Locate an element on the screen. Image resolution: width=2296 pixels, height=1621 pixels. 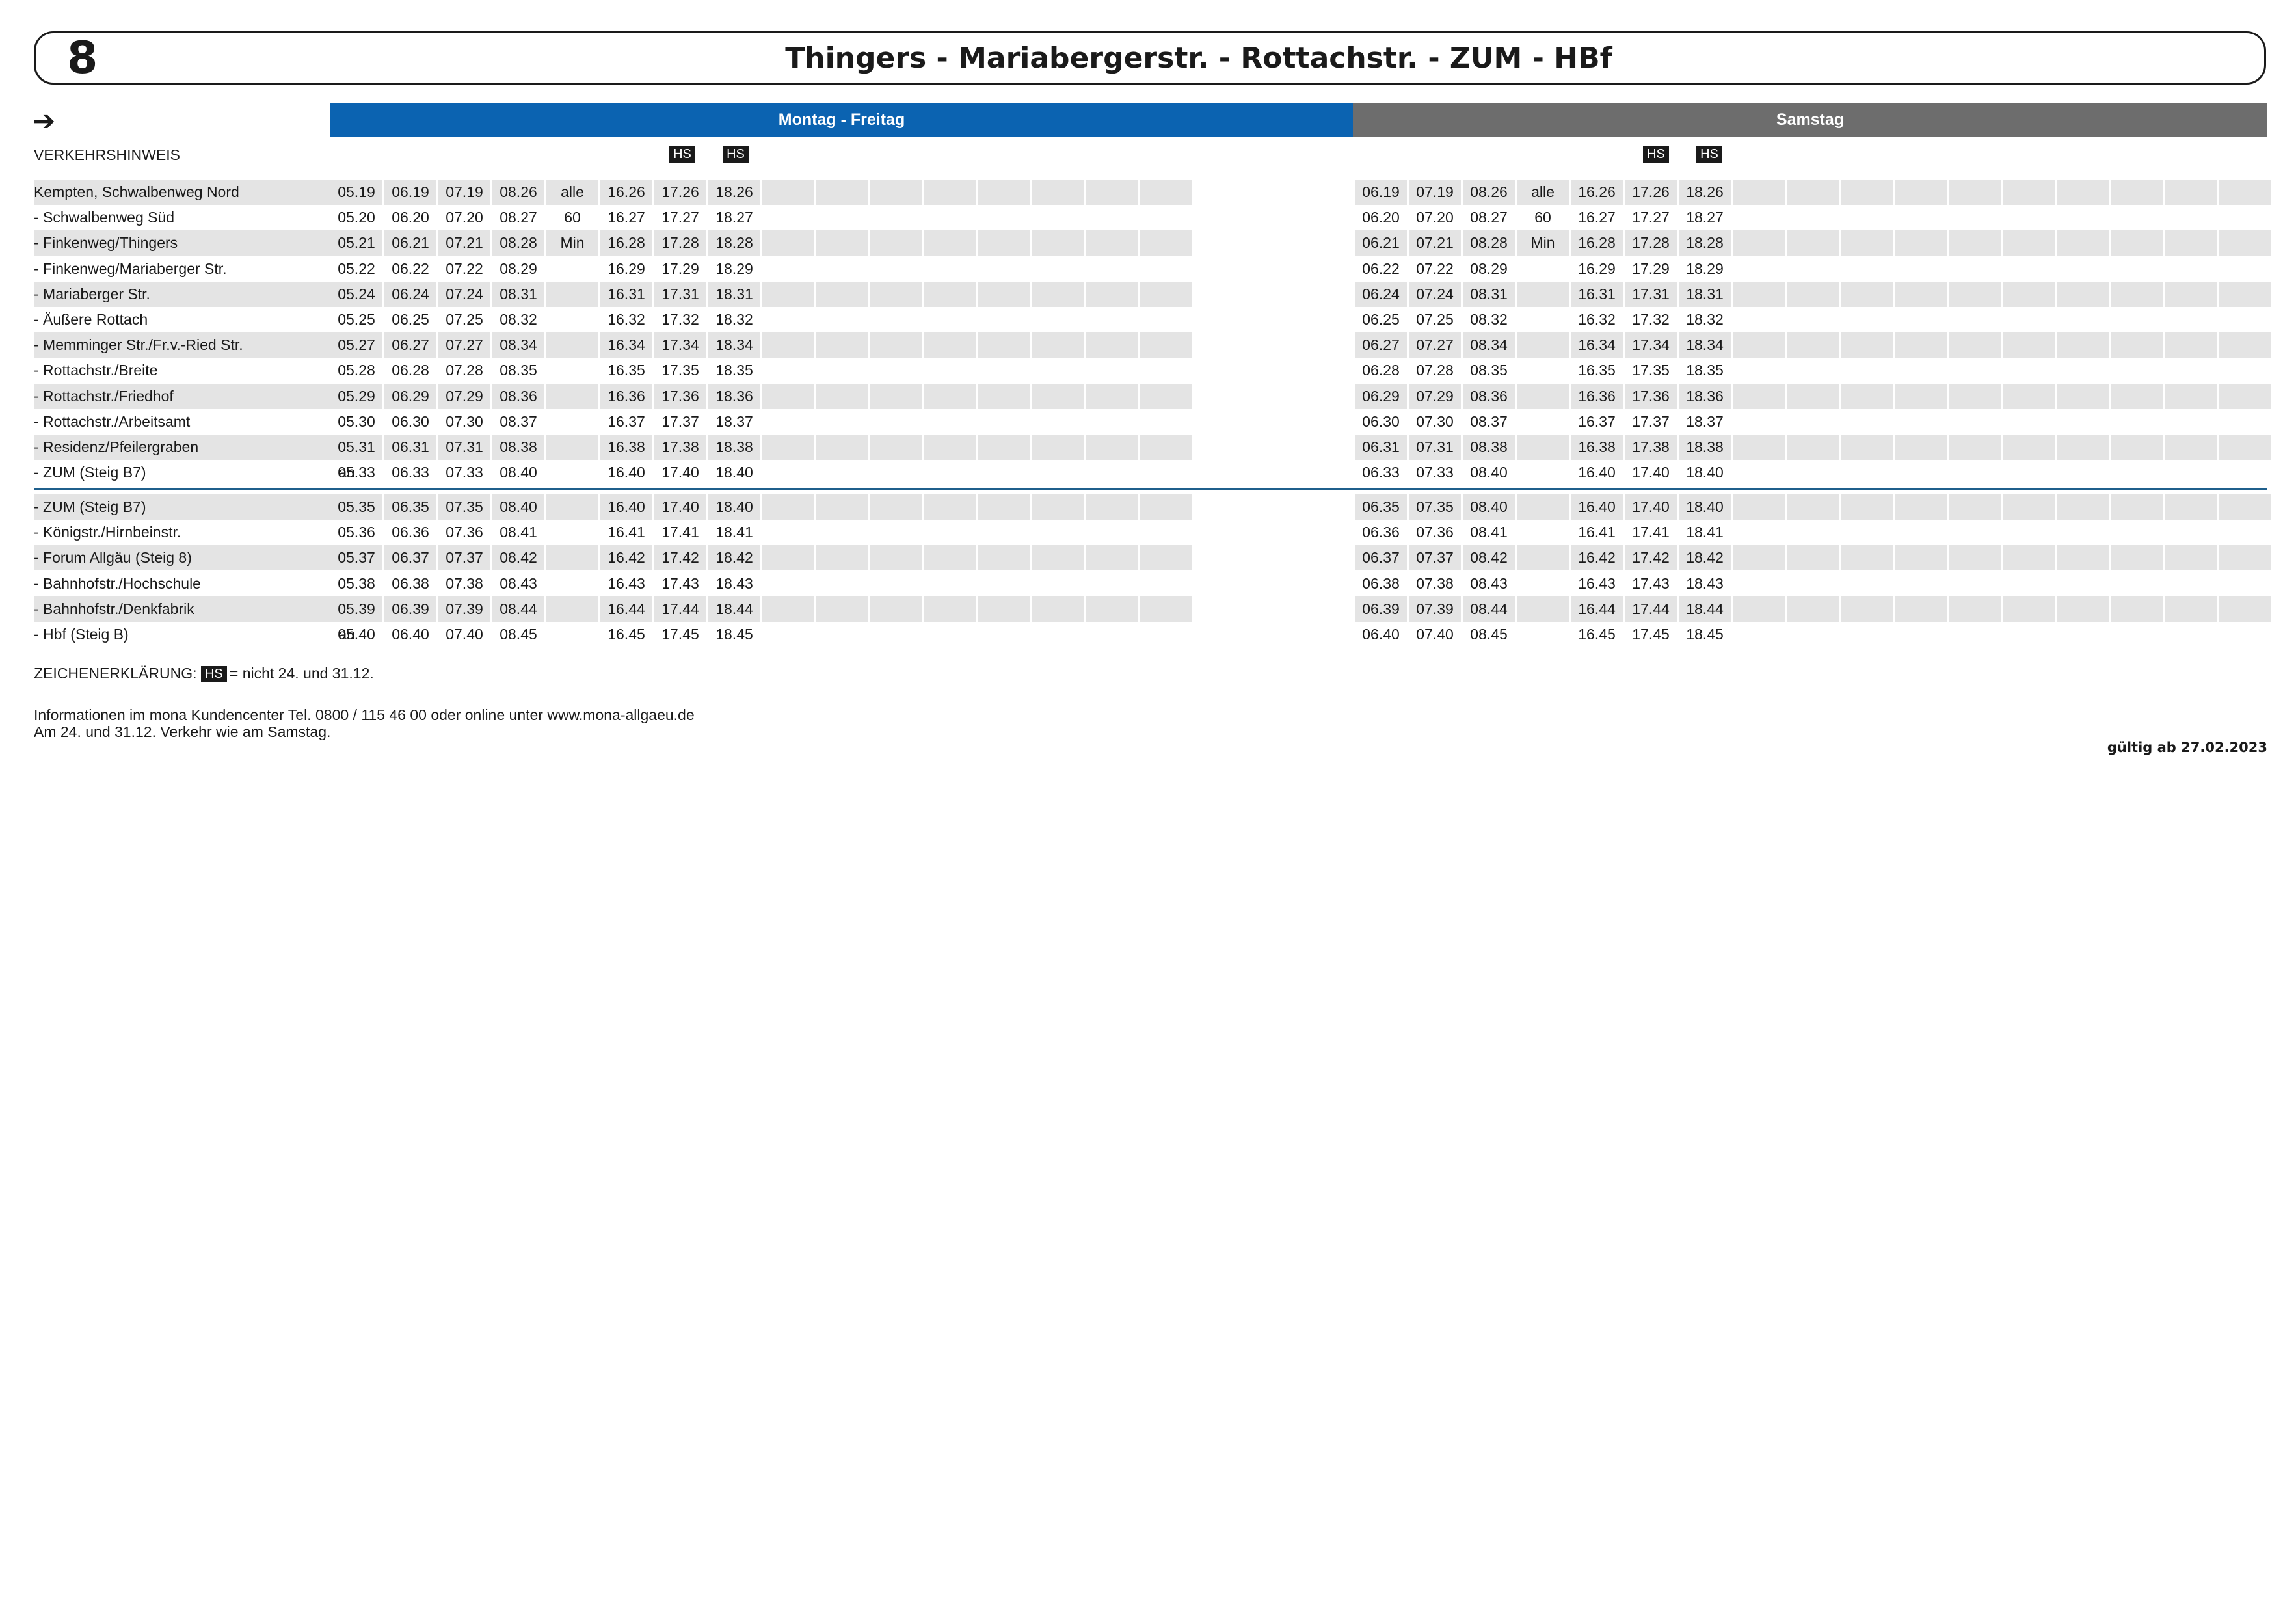
time-cell-weekday: 06.39 is located at coordinates (410, 609).